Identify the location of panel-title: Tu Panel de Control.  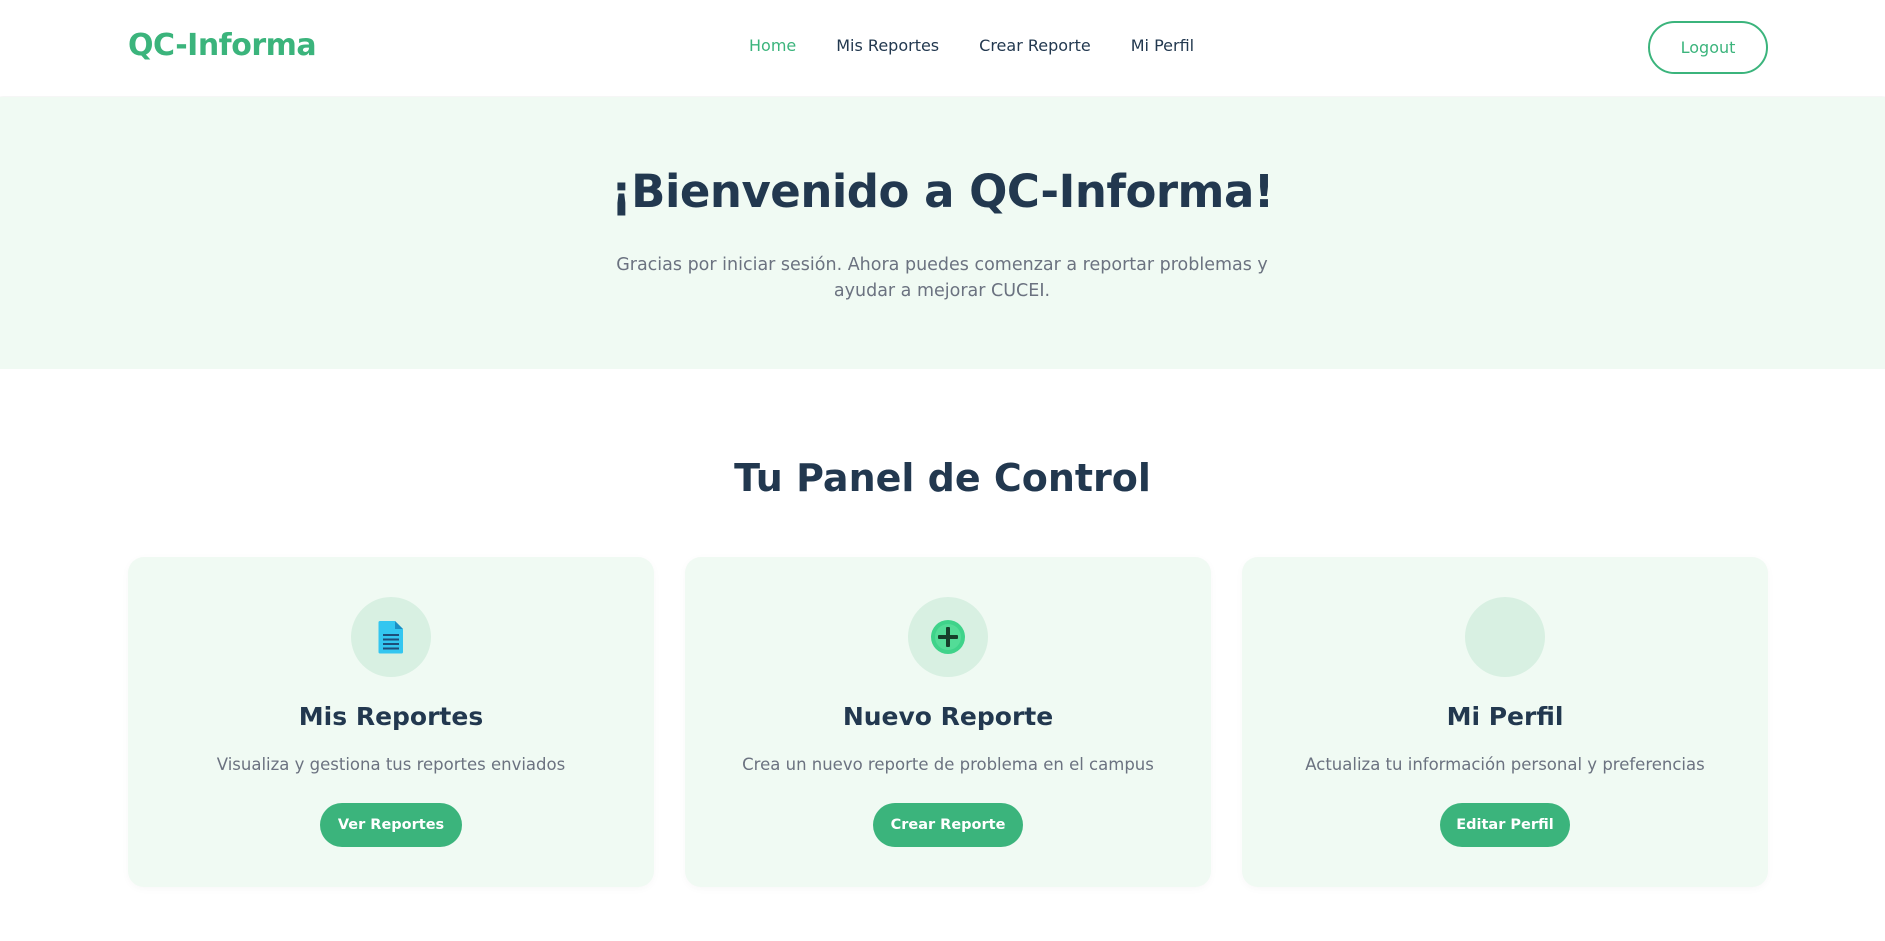
(942, 478).